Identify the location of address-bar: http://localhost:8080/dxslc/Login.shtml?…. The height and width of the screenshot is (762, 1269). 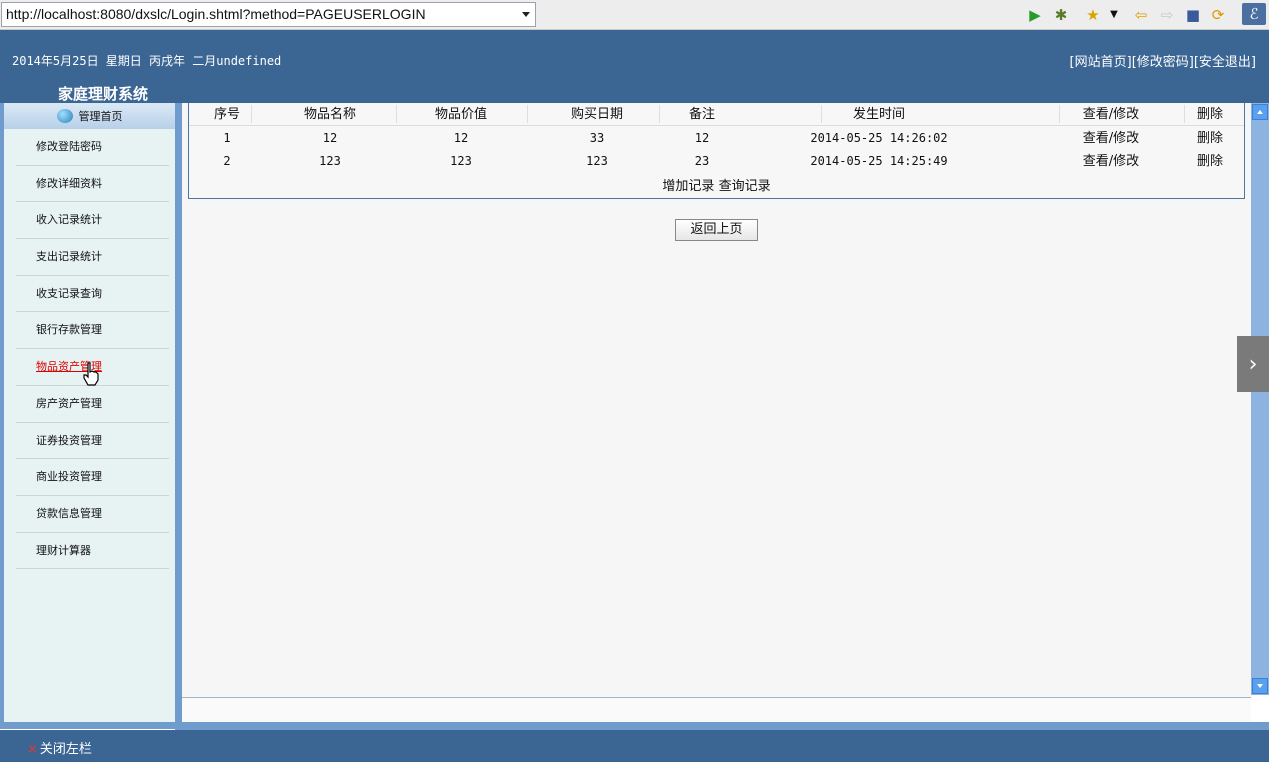
(268, 14).